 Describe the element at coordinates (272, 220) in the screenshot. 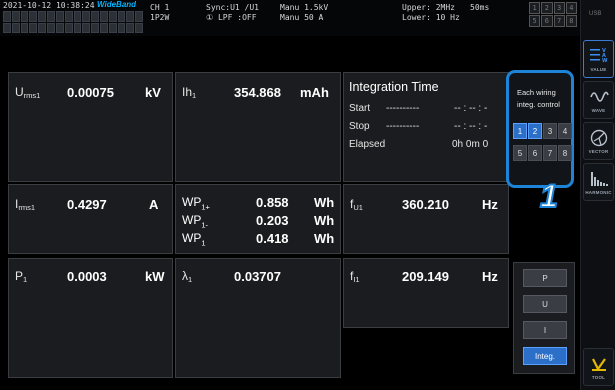

I see `wp-minus-value: 0.203` at that location.